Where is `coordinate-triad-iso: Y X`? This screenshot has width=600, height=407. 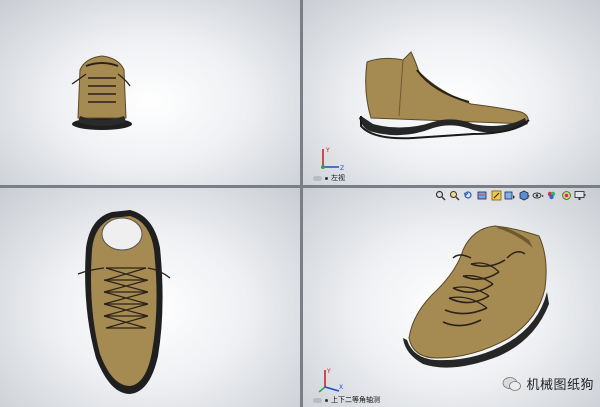
coordinate-triad-iso: Y X is located at coordinates (330, 380).